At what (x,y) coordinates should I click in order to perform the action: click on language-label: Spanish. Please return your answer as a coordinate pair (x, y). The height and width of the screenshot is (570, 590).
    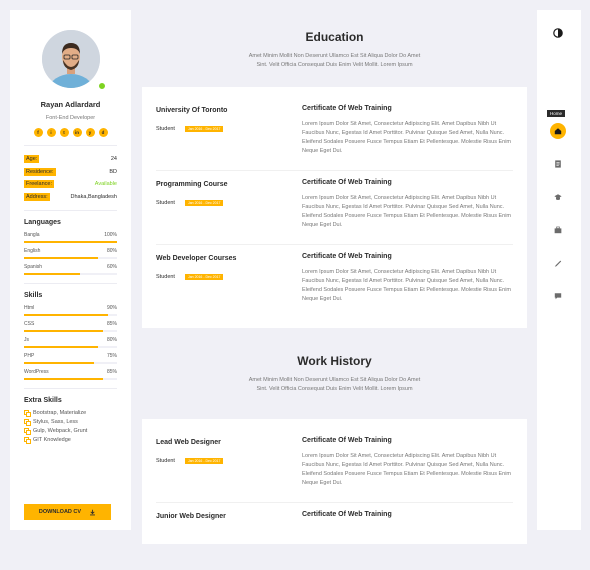
    Looking at the image, I should click on (33, 266).